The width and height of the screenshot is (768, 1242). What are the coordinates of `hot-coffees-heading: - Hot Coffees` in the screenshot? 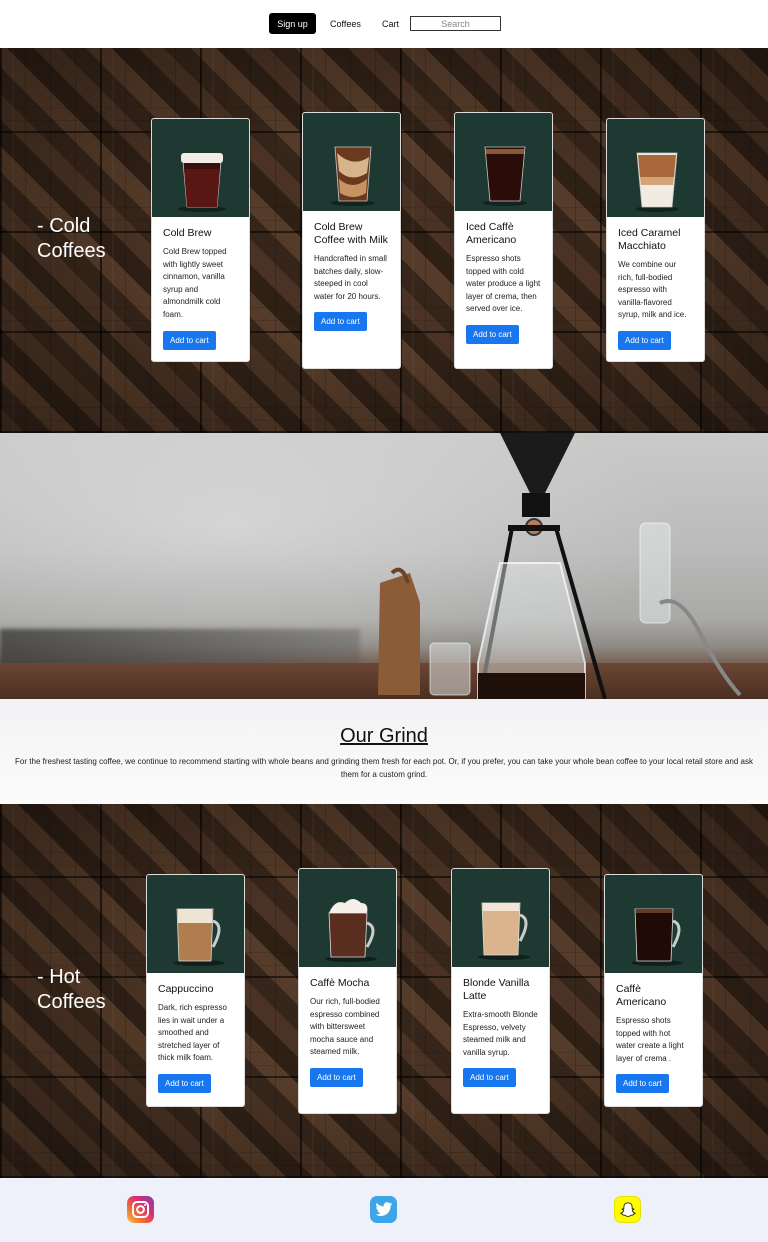 It's located at (71, 989).